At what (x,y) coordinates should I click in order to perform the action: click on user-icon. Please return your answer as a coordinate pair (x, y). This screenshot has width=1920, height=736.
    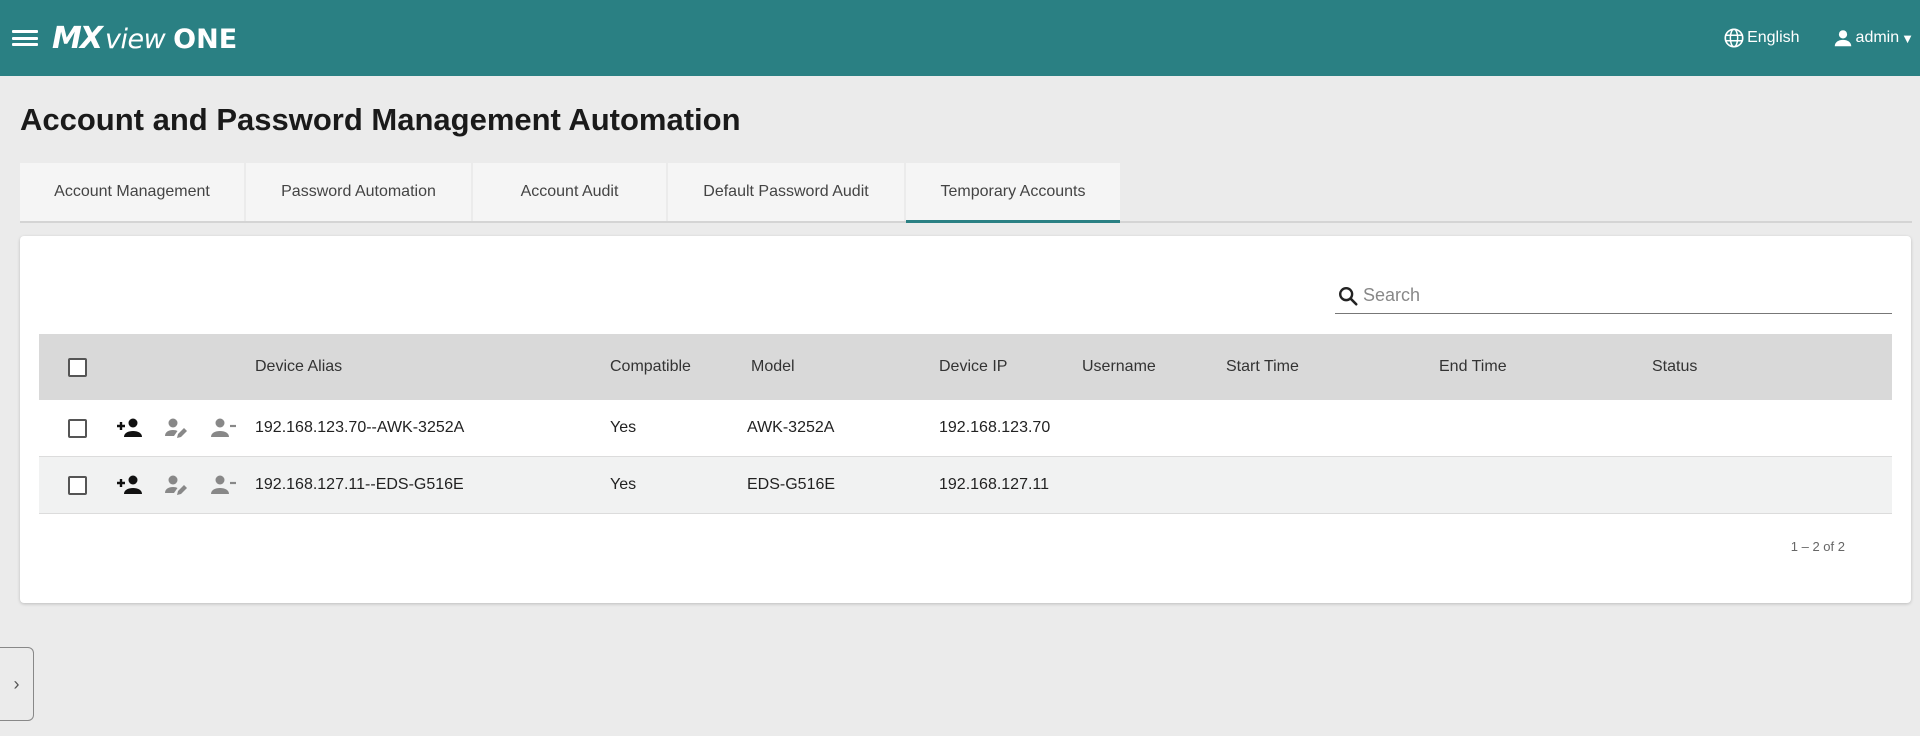
    Looking at the image, I should click on (1842, 38).